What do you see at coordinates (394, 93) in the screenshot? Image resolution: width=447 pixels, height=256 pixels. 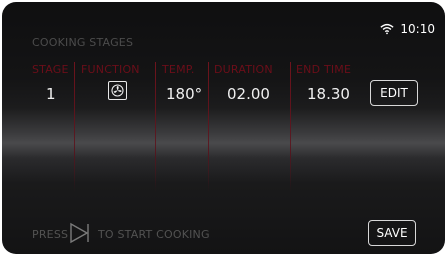 I see `edit-button: EDIT` at bounding box center [394, 93].